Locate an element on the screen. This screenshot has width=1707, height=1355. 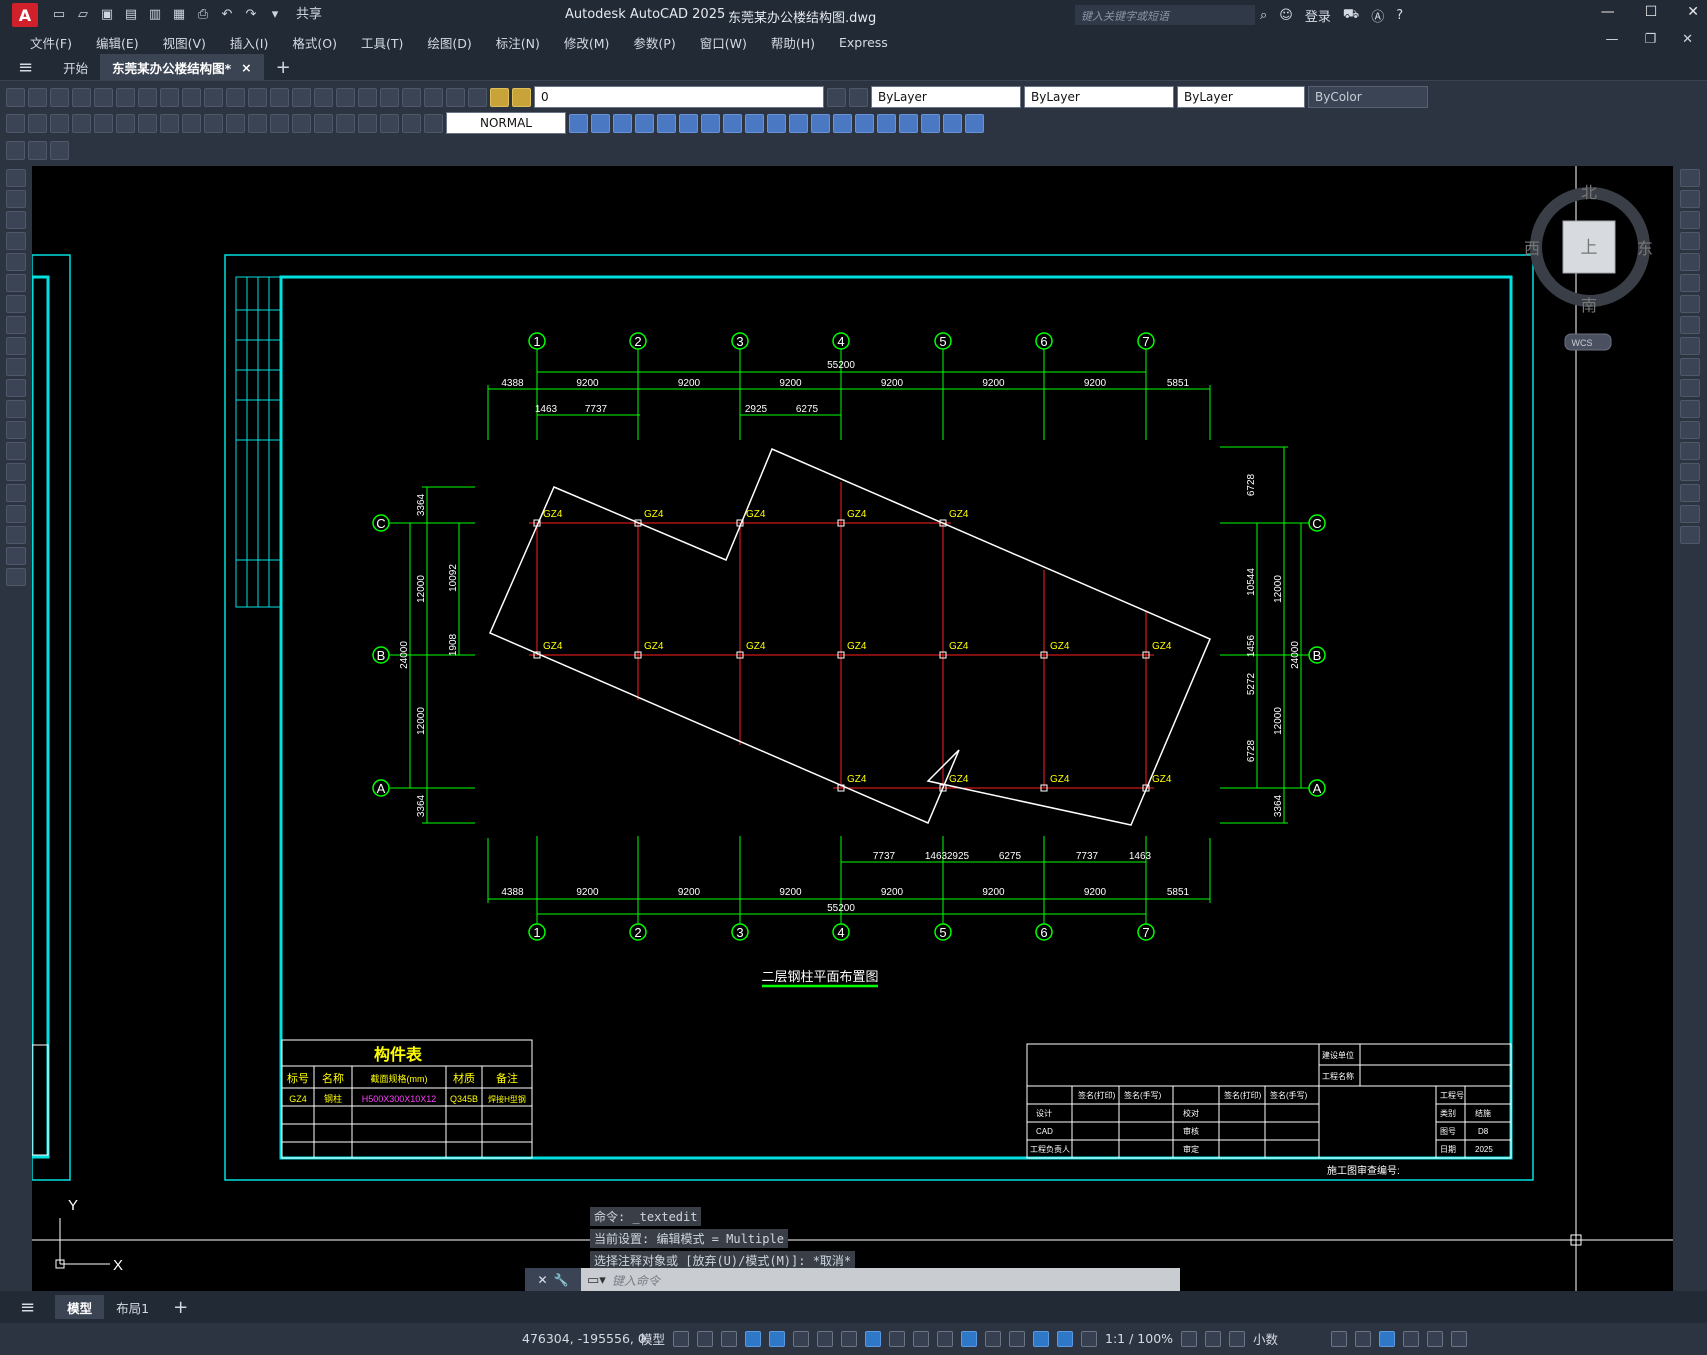
draw-cloud-icon is located at coordinates (16, 325).